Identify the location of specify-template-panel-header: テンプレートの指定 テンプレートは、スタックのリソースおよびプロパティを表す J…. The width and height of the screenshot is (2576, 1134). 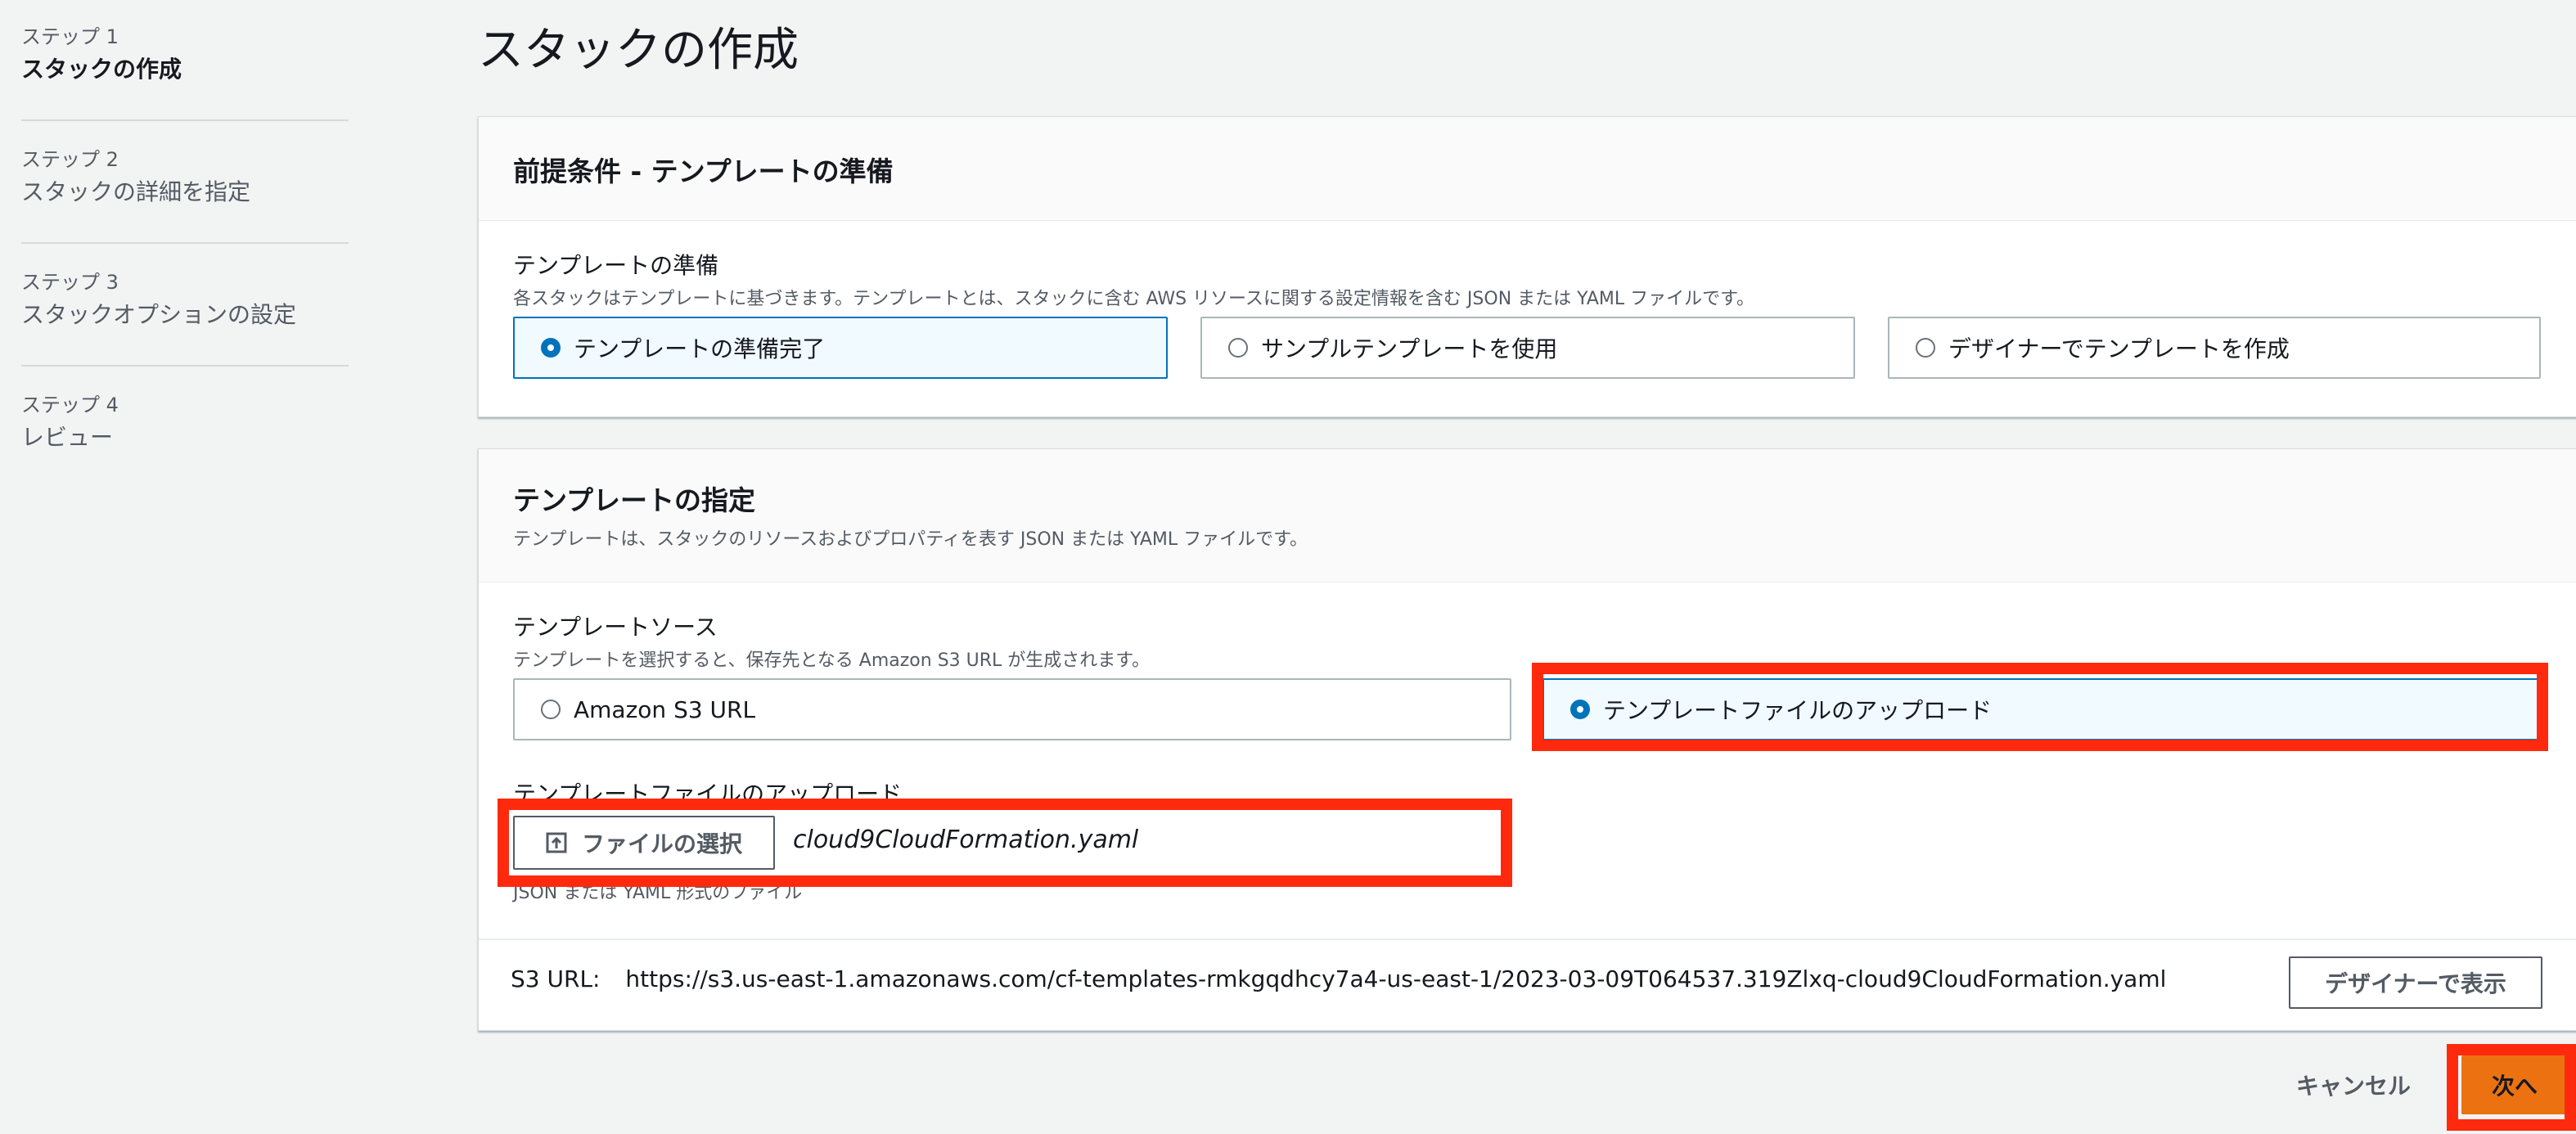
(1528, 516).